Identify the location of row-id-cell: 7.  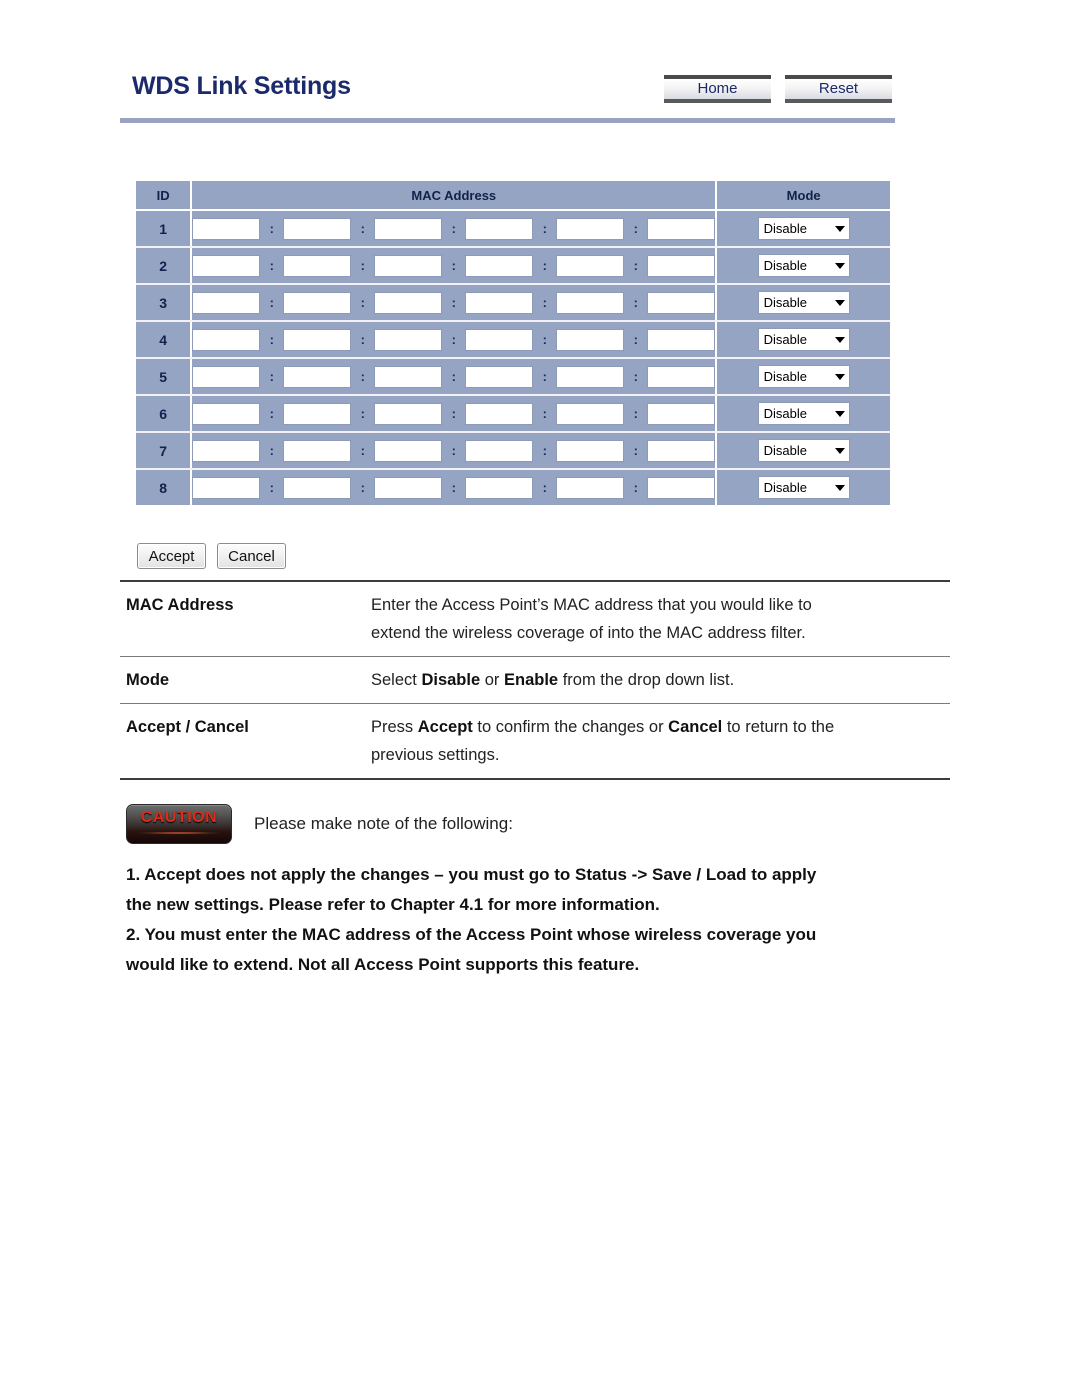
(164, 451).